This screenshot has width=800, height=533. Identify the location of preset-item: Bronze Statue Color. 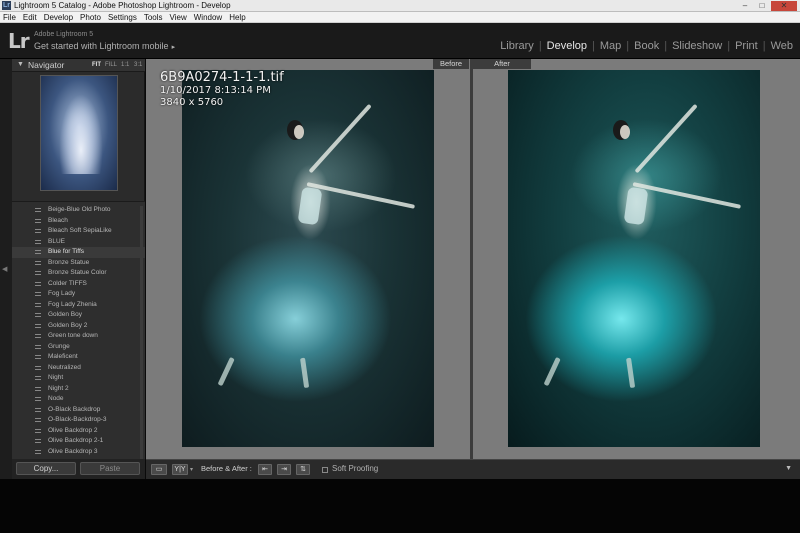
(78, 273).